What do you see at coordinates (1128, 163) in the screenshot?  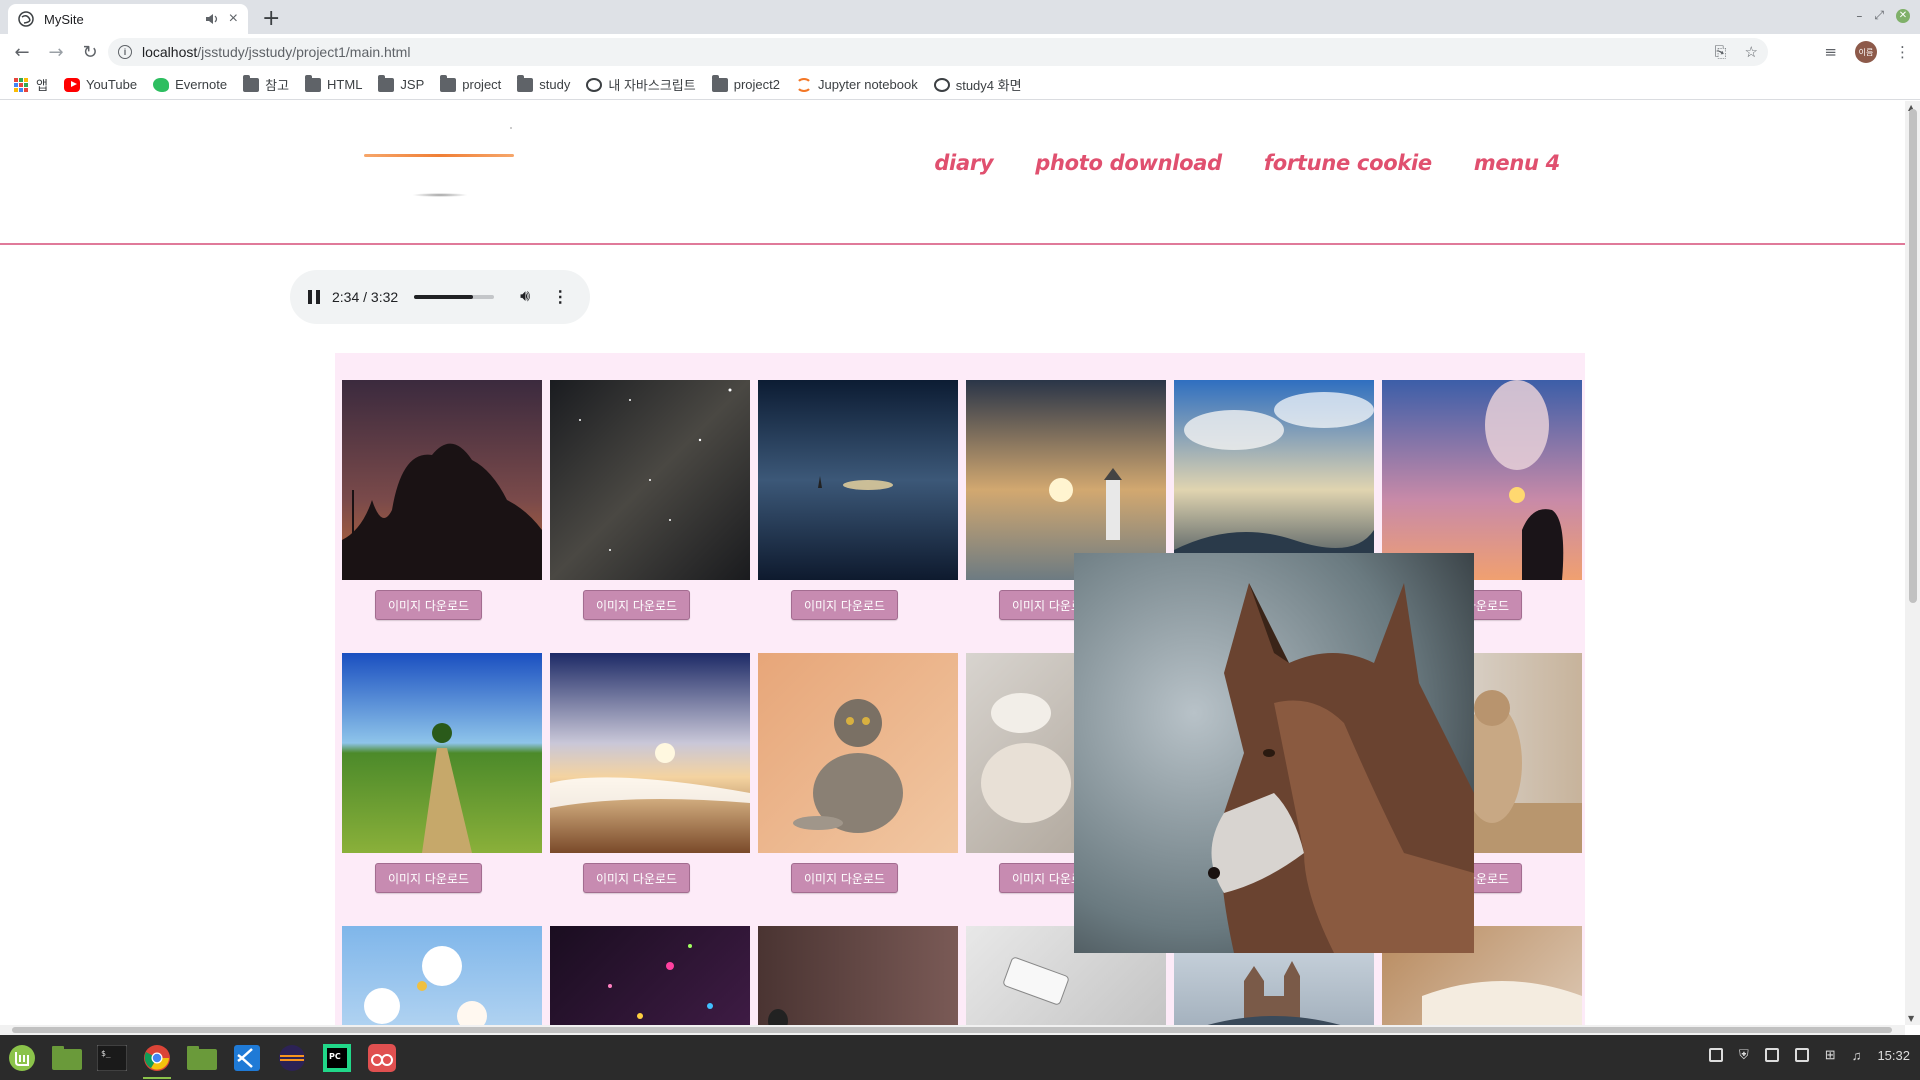 I see `nav-photo-download: photo download` at bounding box center [1128, 163].